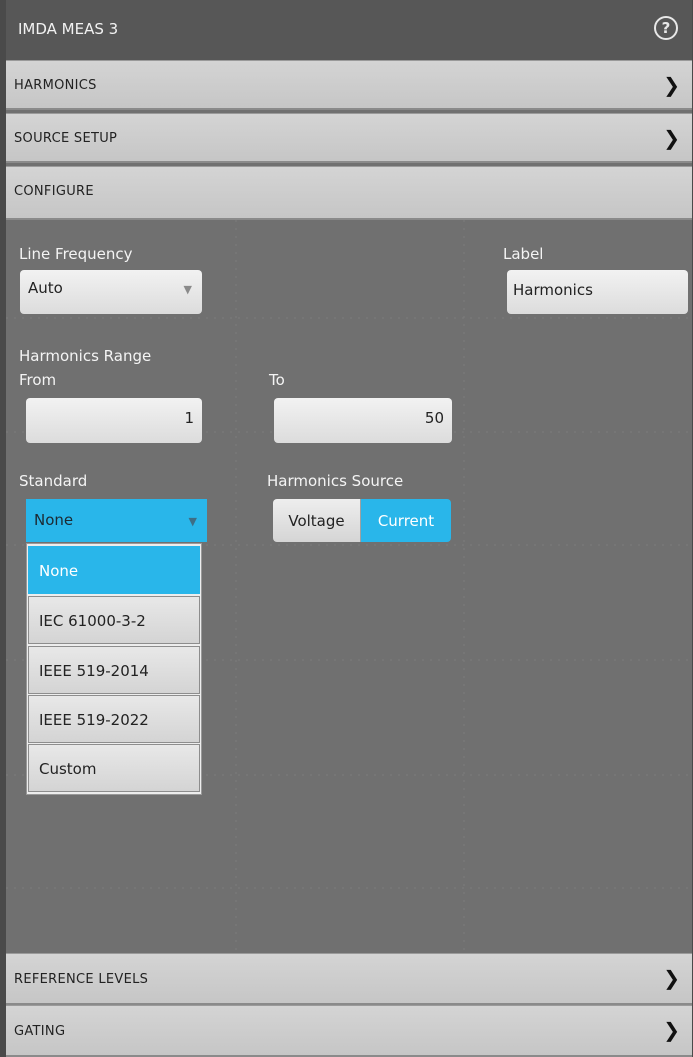  What do you see at coordinates (597, 292) in the screenshot?
I see `label-input: Harmonics` at bounding box center [597, 292].